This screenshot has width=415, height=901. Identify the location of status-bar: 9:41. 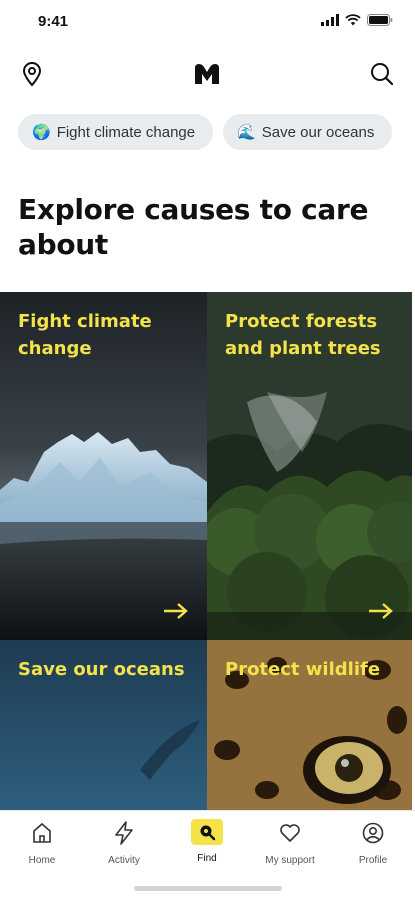
(207, 22).